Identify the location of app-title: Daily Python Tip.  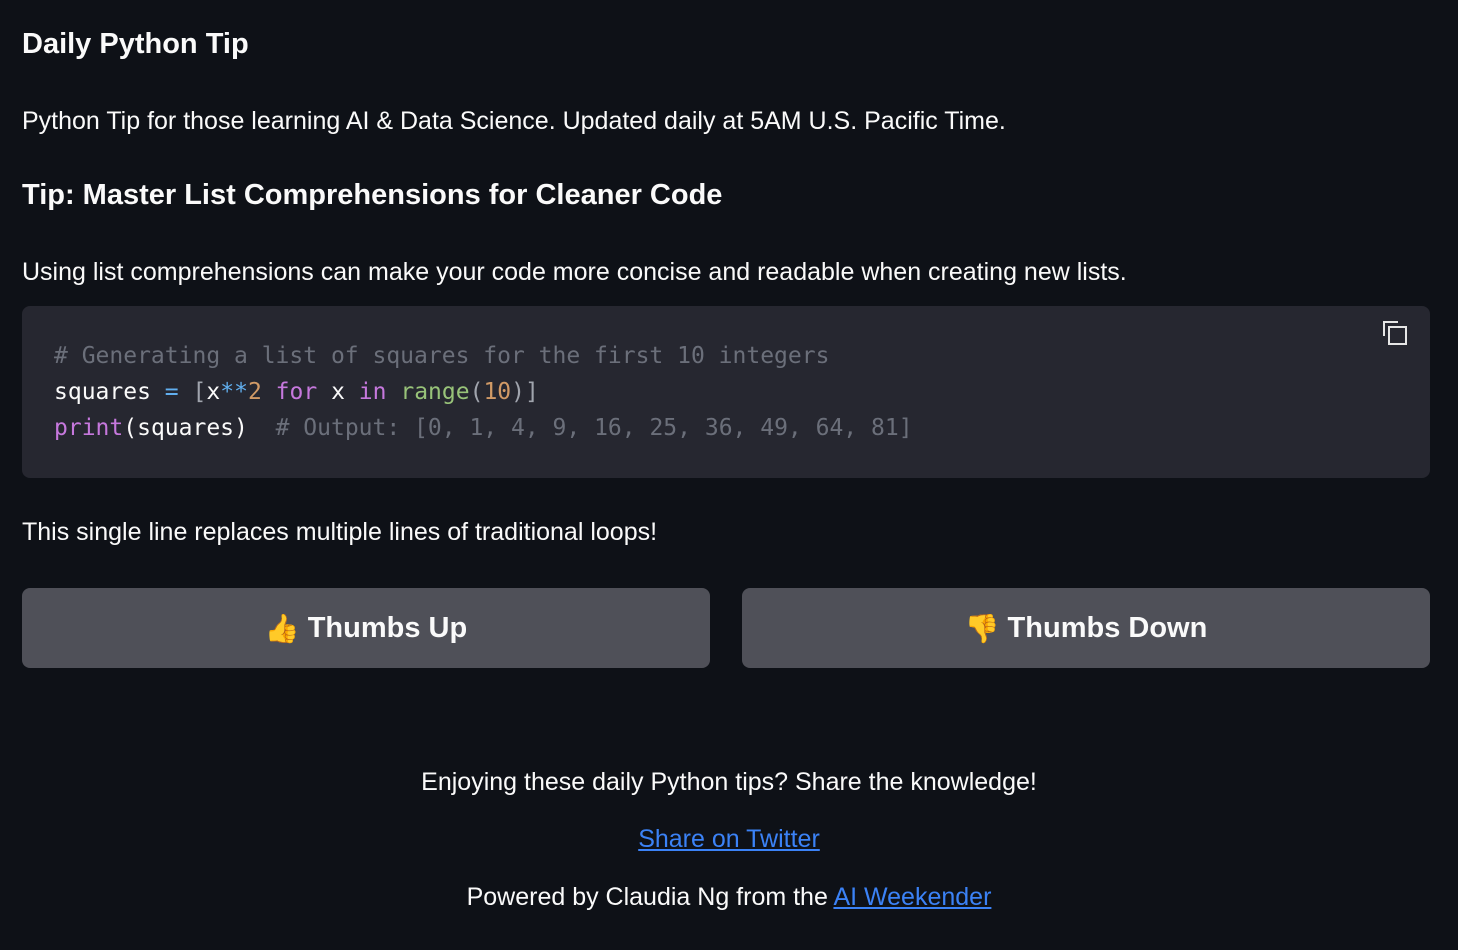
(135, 44).